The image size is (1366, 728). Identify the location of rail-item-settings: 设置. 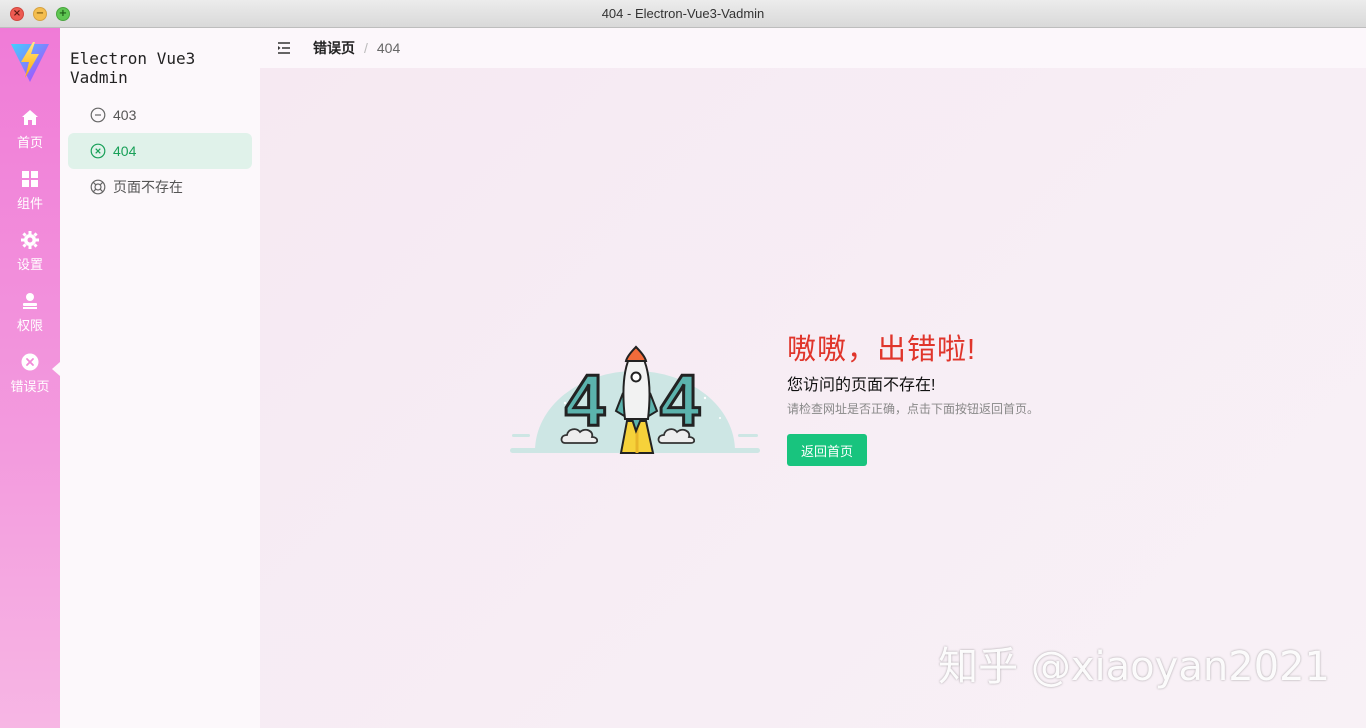
(30, 258).